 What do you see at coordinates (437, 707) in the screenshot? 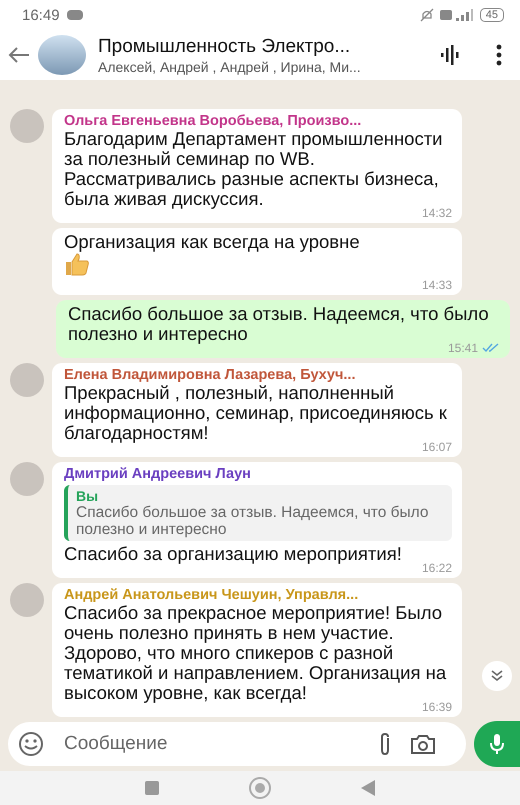
I see `message-time: 16:39` at bounding box center [437, 707].